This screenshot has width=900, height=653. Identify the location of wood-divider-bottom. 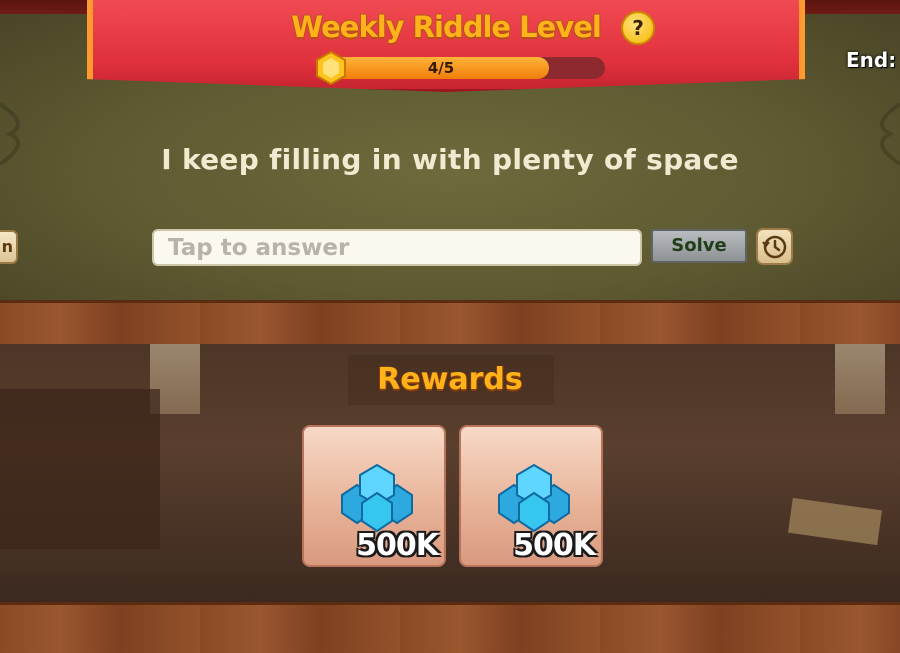
(450, 627).